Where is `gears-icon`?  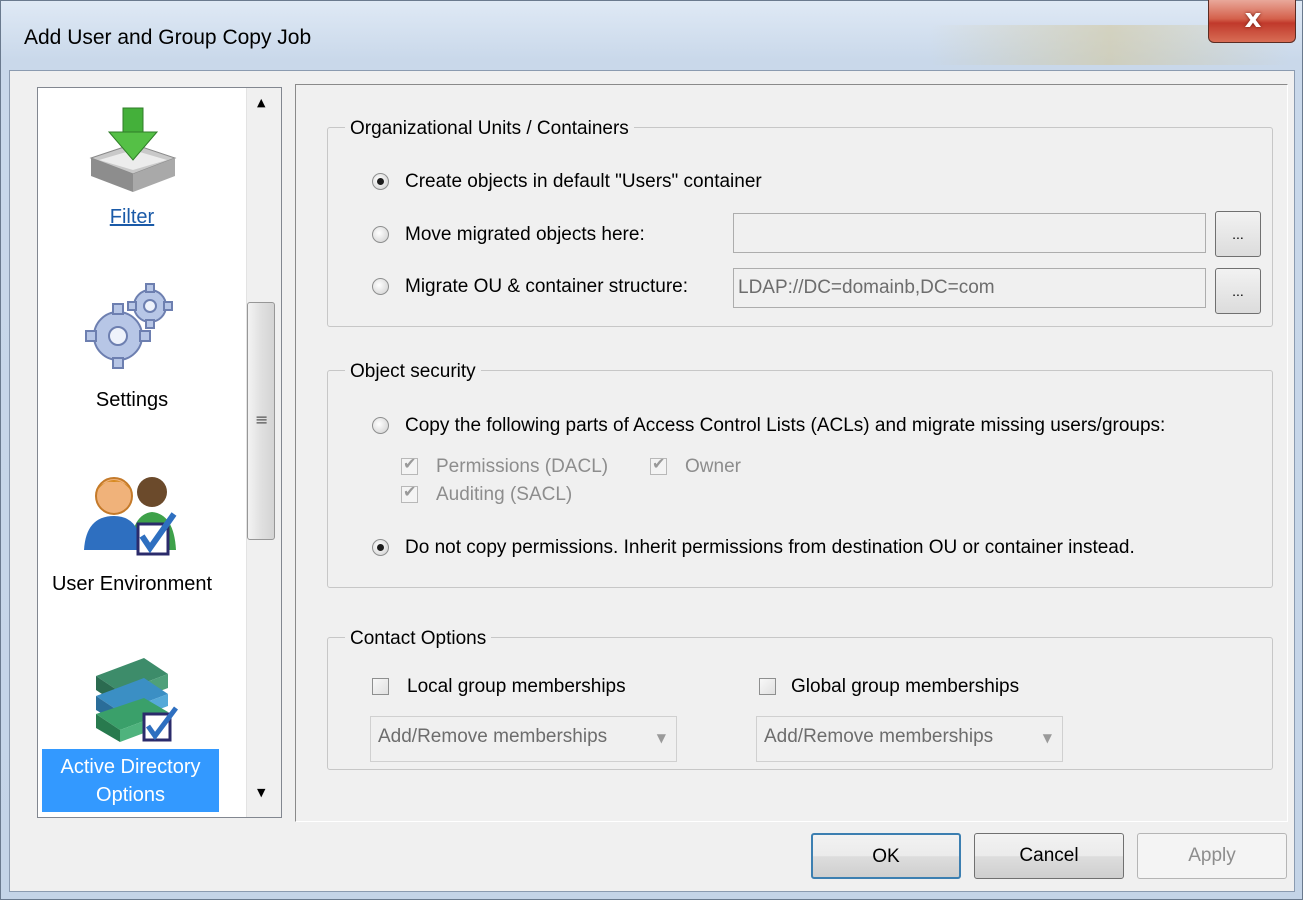
gears-icon is located at coordinates (130, 328).